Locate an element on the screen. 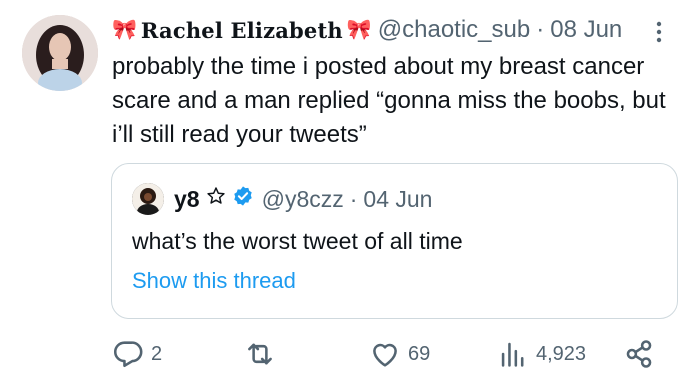 This screenshot has width=700, height=389. post-actions-bar: 2 69 4,923 is located at coordinates (350, 356).